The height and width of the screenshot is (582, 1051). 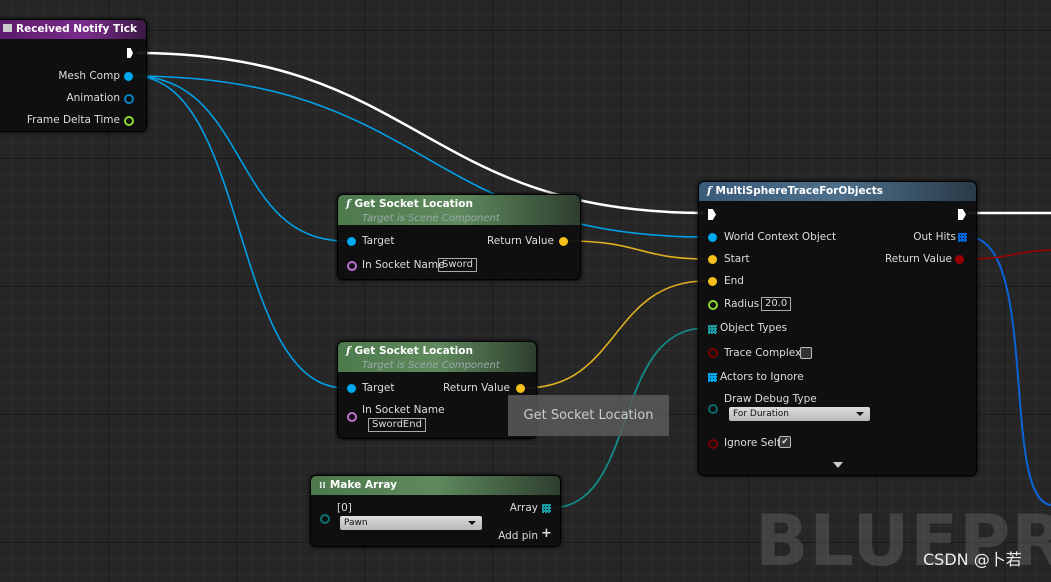 I want to click on socket-name-input: SwordEnd, so click(x=397, y=425).